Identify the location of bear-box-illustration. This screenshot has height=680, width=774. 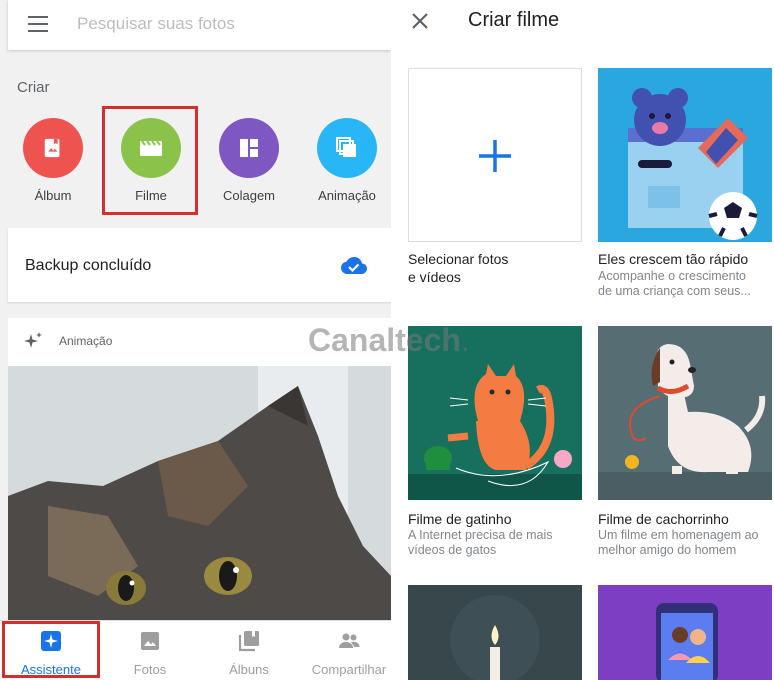
(685, 155).